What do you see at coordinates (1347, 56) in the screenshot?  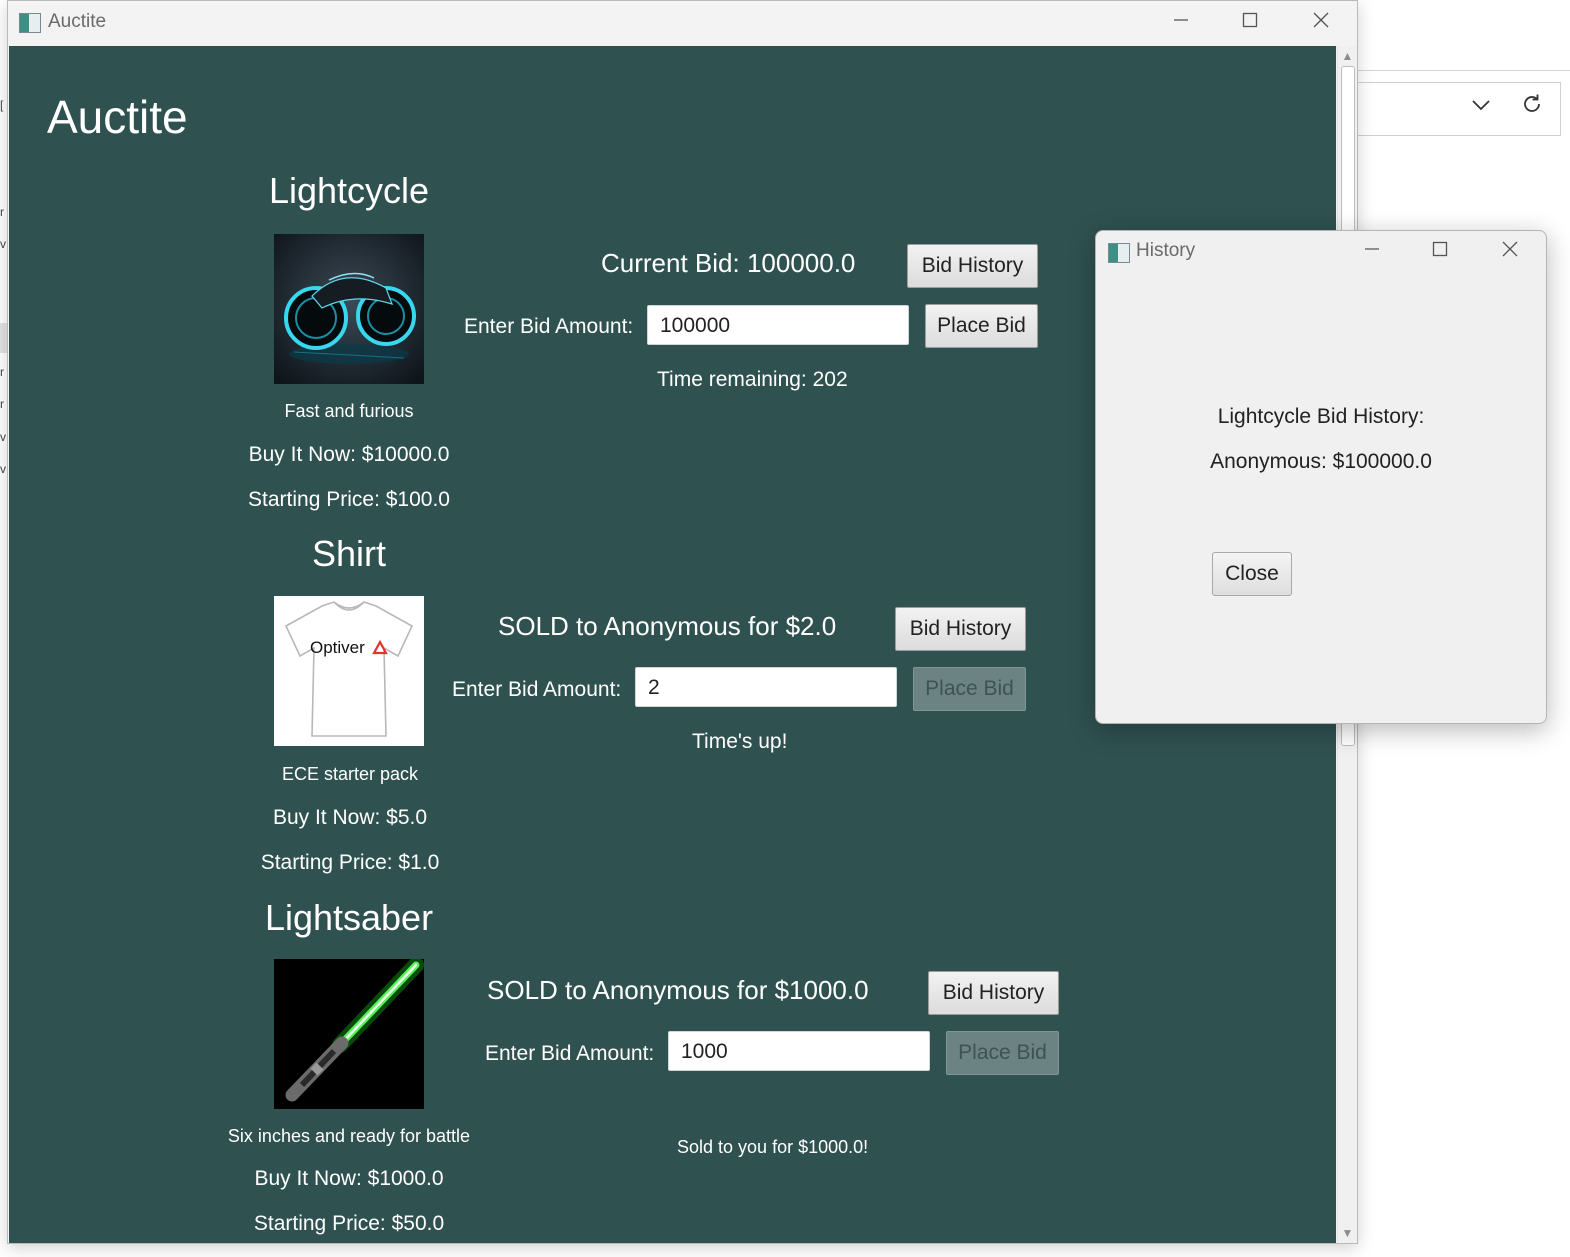 I see `scroll-up-icon: ▲` at bounding box center [1347, 56].